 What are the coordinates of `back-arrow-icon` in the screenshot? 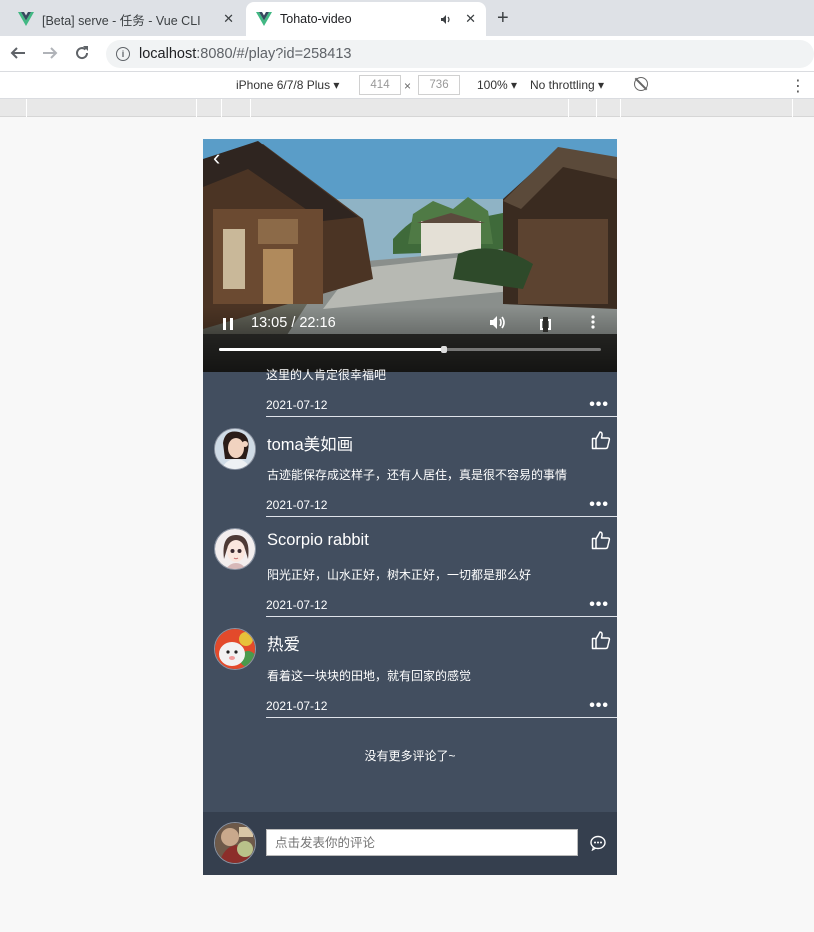 It's located at (18, 53).